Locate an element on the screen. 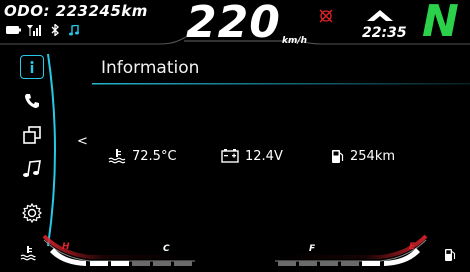 The image size is (470, 272). car-battery-icon is located at coordinates (230, 156).